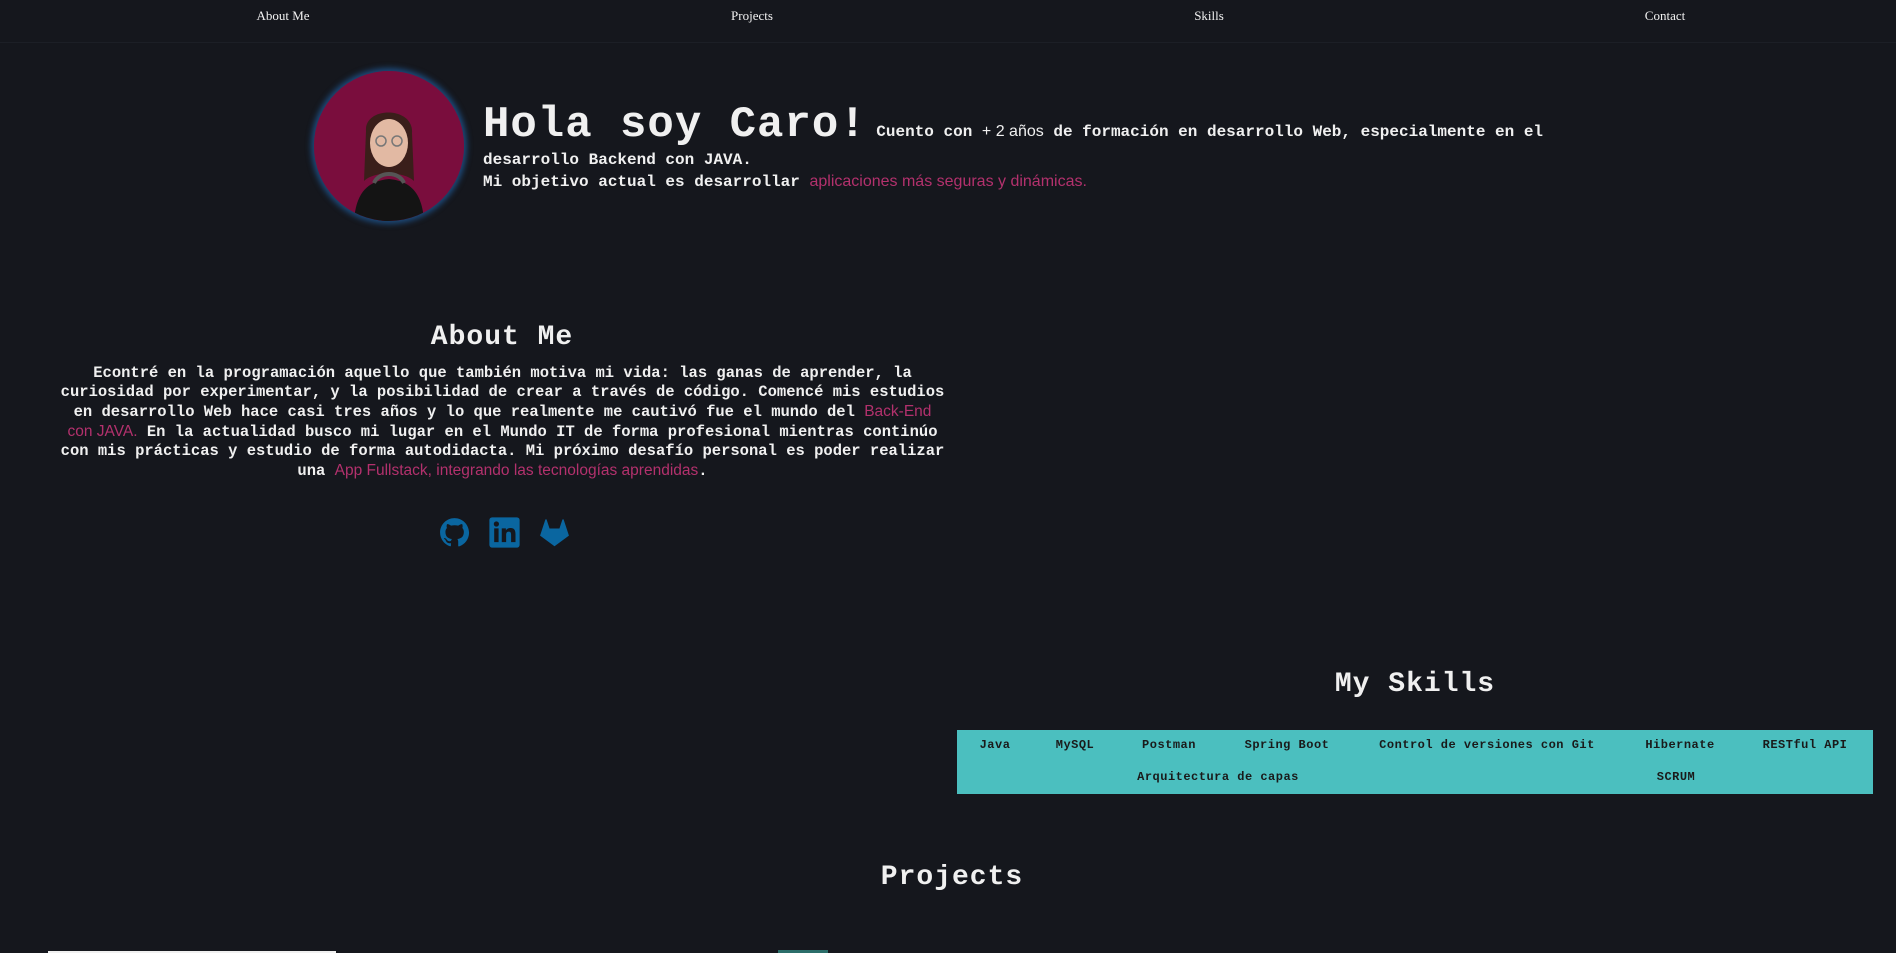 Image resolution: width=1896 pixels, height=953 pixels. What do you see at coordinates (1169, 745) in the screenshot?
I see `skill-tag-postman: Postman` at bounding box center [1169, 745].